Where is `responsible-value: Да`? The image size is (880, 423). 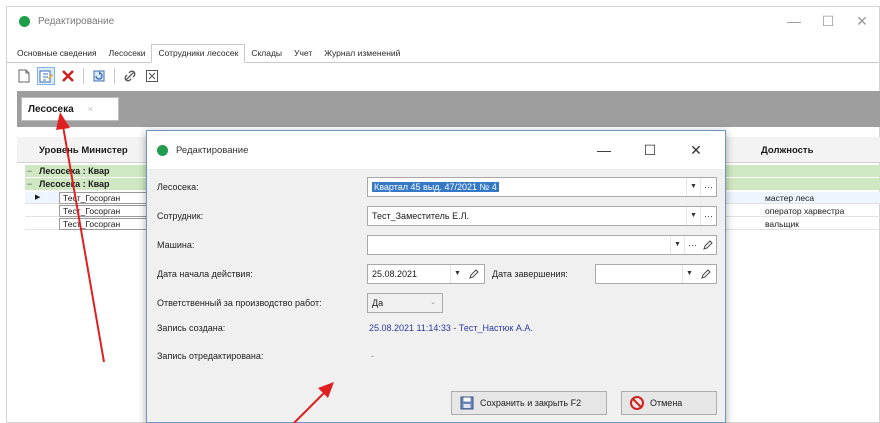
responsible-value: Да is located at coordinates (378, 303).